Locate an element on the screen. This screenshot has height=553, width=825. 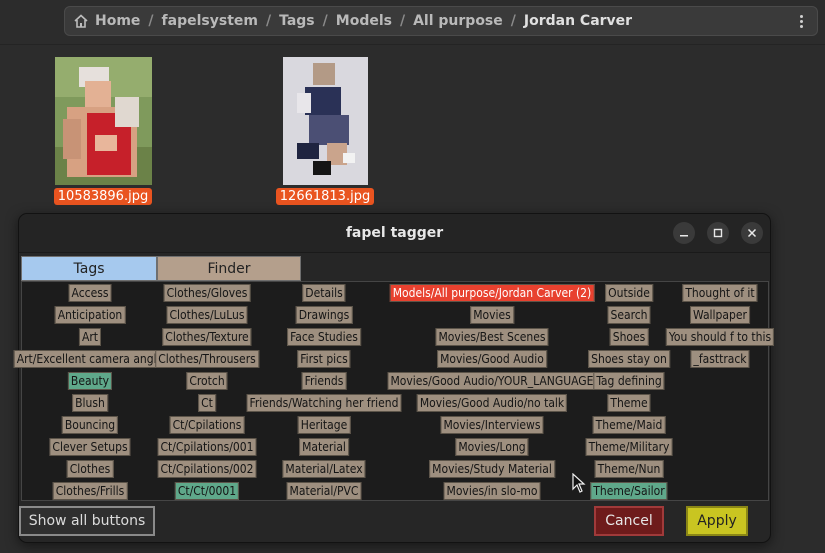
tag-button: Clothes/LuLus is located at coordinates (207, 315).